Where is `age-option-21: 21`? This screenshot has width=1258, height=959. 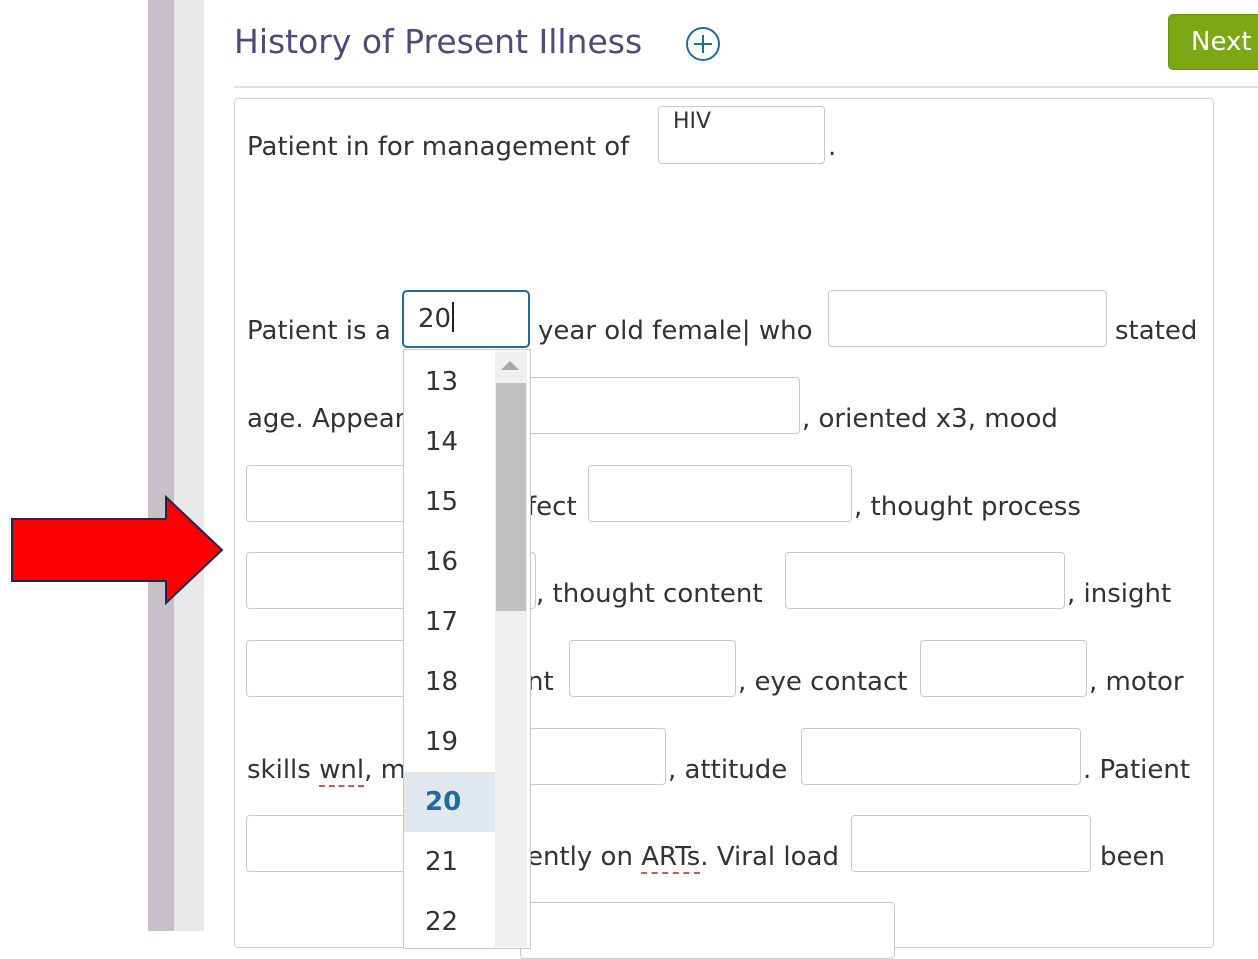
age-option-21: 21 is located at coordinates (449, 862).